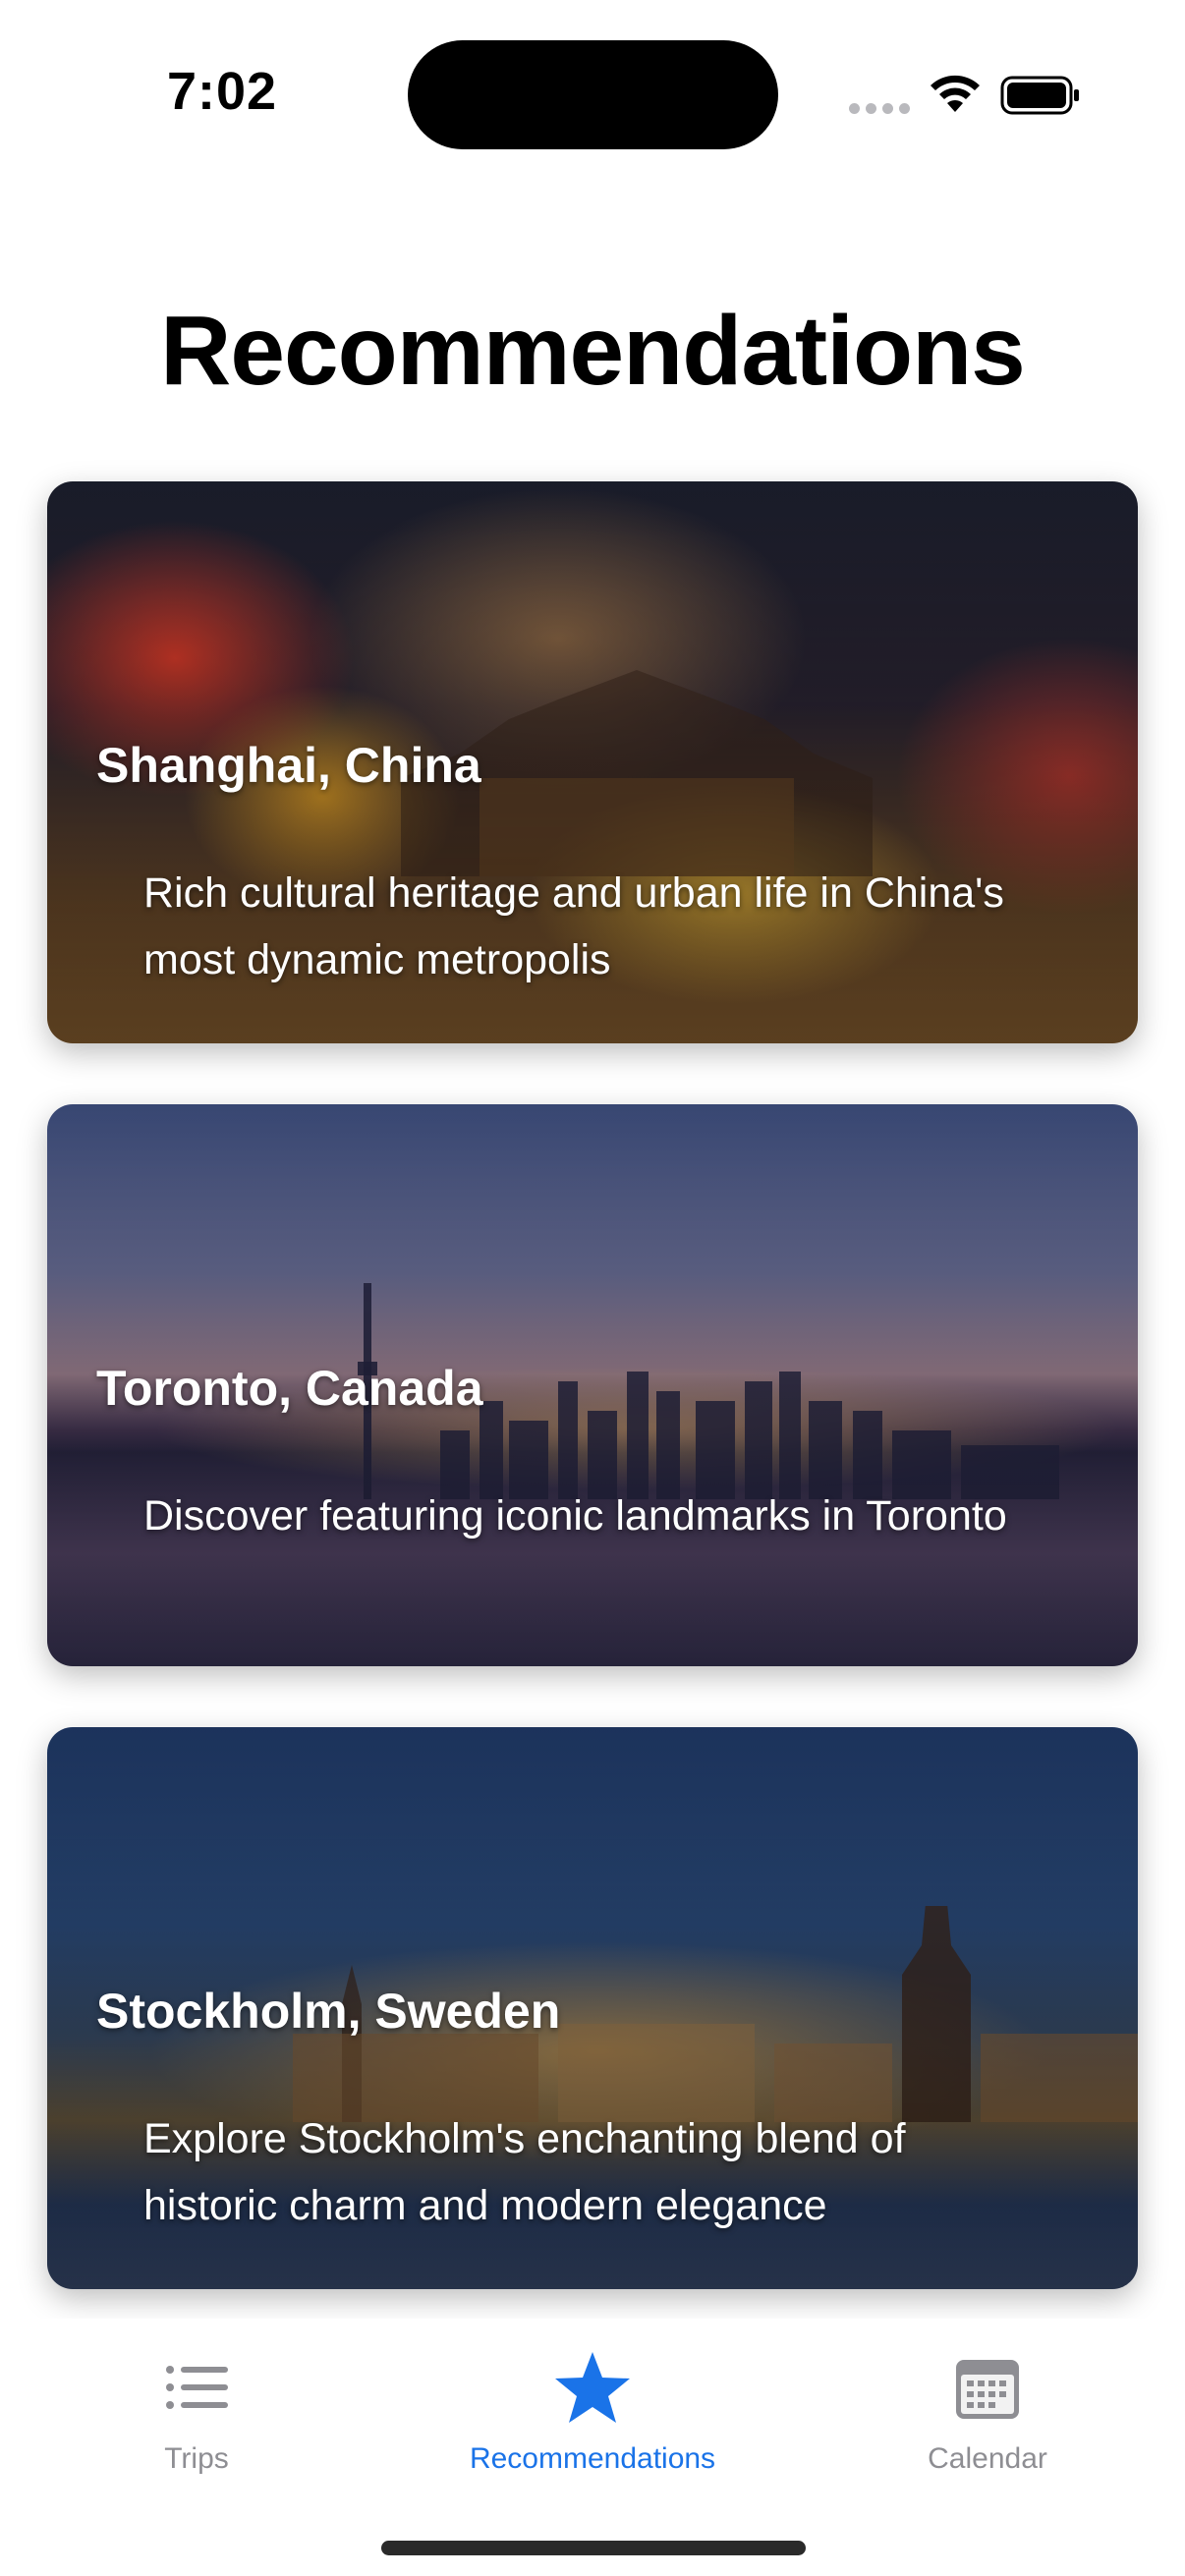 The image size is (1185, 2576). What do you see at coordinates (197, 2412) in the screenshot?
I see `tab-trips: Trips` at bounding box center [197, 2412].